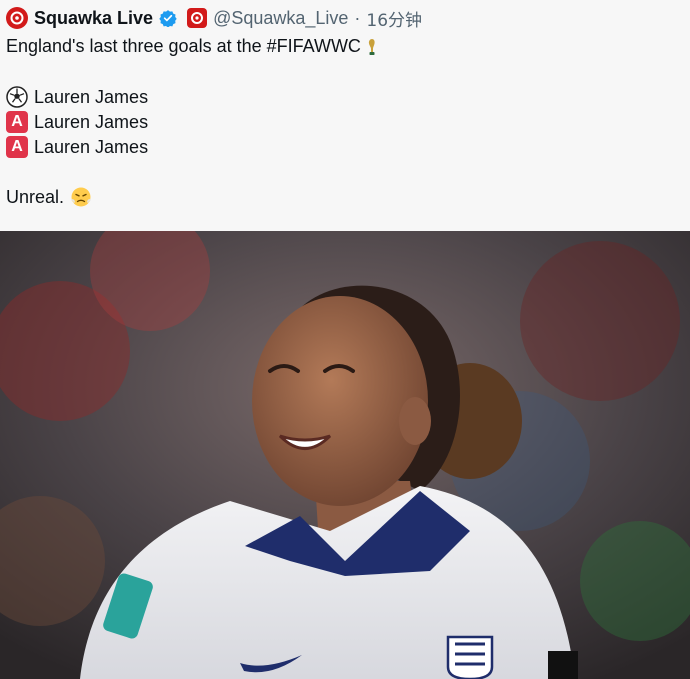  What do you see at coordinates (168, 18) in the screenshot?
I see `verified-badge-icon` at bounding box center [168, 18].